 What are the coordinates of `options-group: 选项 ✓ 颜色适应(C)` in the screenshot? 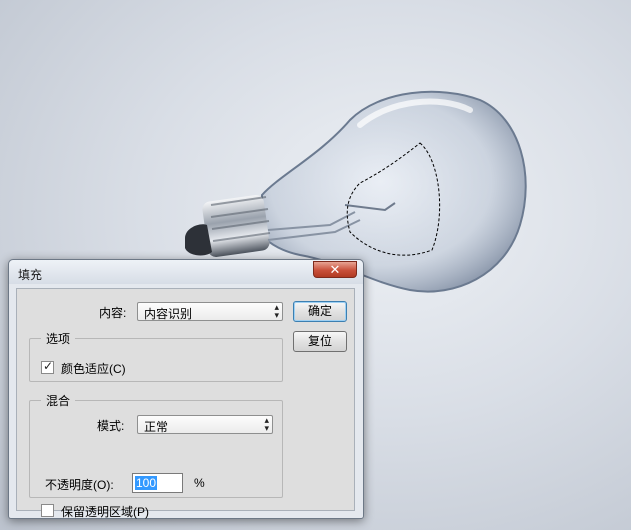 It's located at (156, 356).